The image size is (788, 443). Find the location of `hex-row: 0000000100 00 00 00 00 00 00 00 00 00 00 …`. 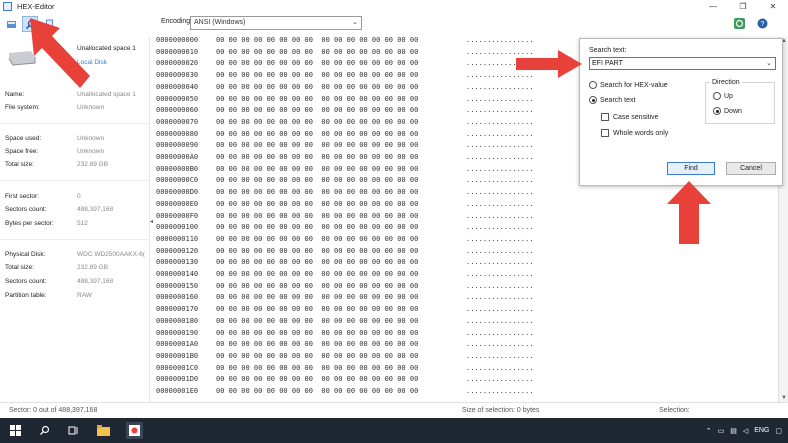

hex-row: 0000000100 00 00 00 00 00 00 00 00 00 00 … is located at coordinates (344, 228).